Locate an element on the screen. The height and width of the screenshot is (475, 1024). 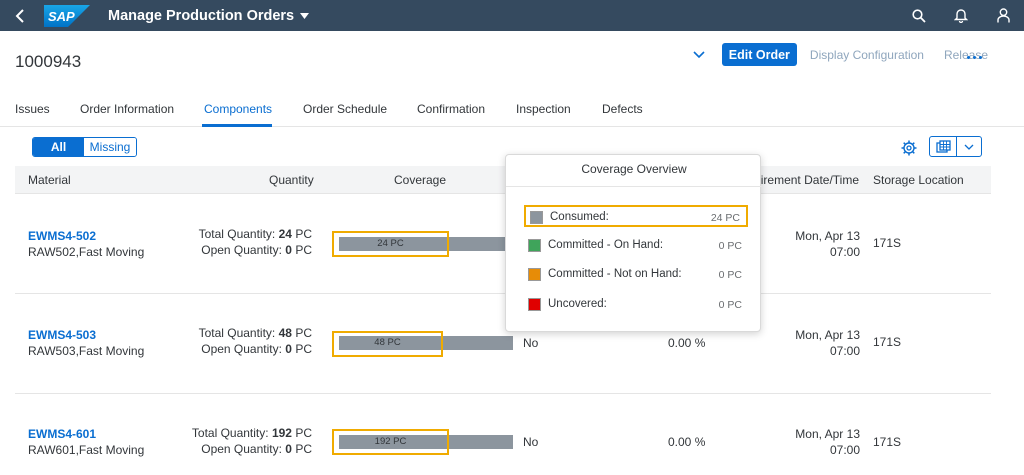
filter-all-button: All is located at coordinates (58, 147).